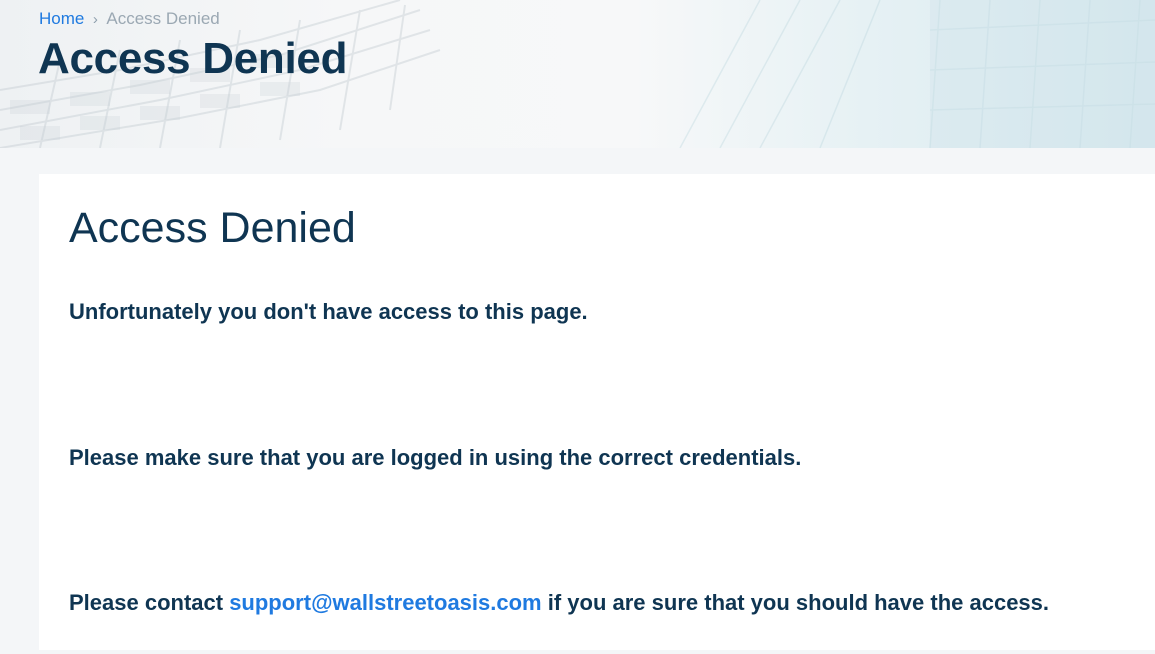 This screenshot has width=1155, height=654. What do you see at coordinates (385, 602) in the screenshot?
I see `support-email-link: support@wallstreetoasis.com` at bounding box center [385, 602].